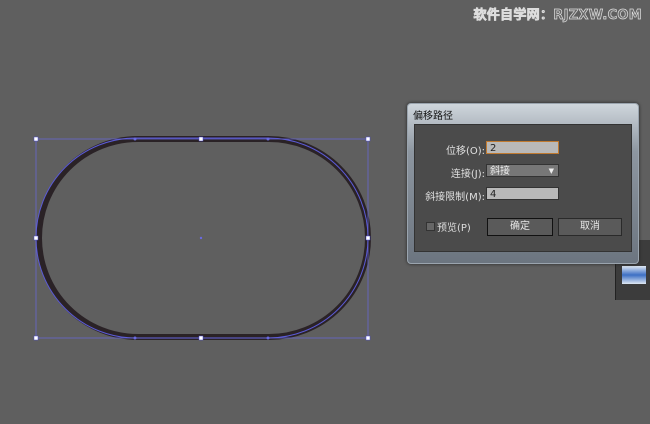 The image size is (650, 424). Describe the element at coordinates (520, 227) in the screenshot. I see `ok-button: 确定` at that location.